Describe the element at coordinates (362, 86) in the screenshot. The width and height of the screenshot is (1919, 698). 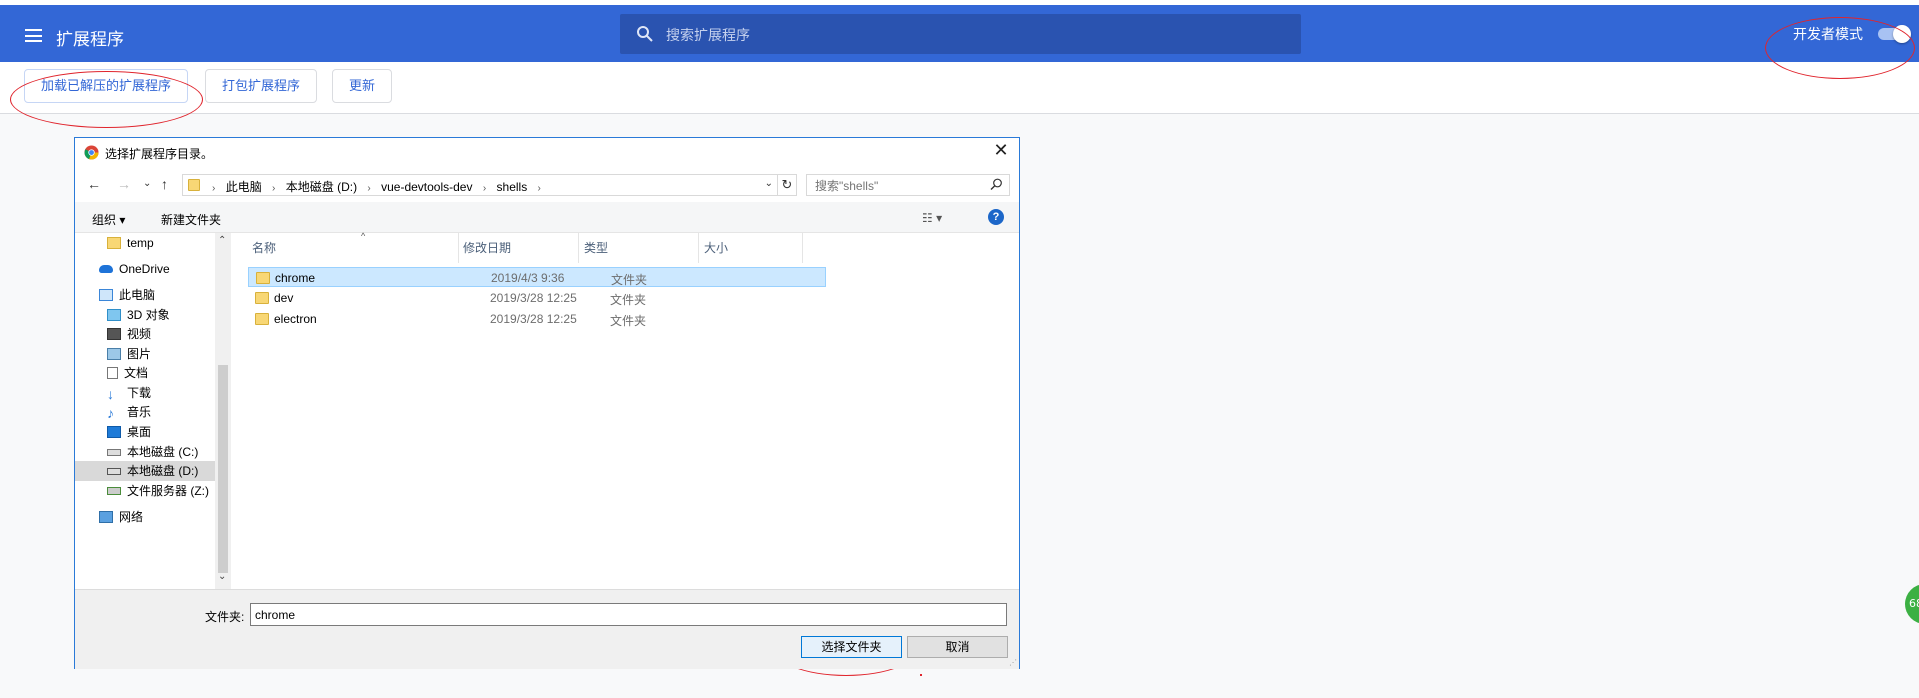
I see `update-button: 更新` at that location.